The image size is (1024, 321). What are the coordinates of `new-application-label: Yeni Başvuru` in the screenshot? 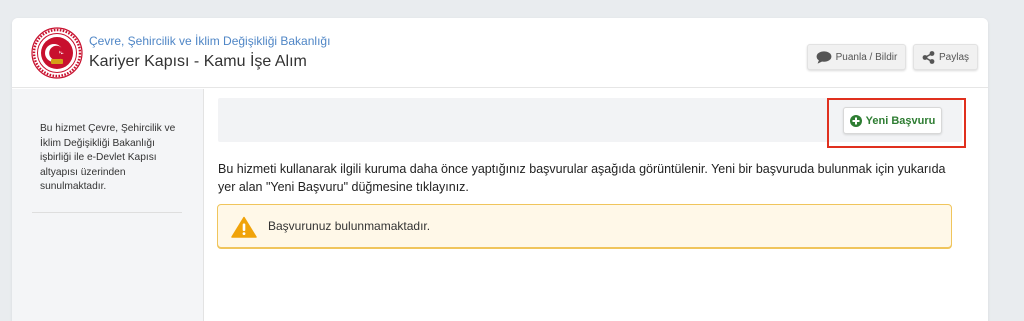 It's located at (900, 120).